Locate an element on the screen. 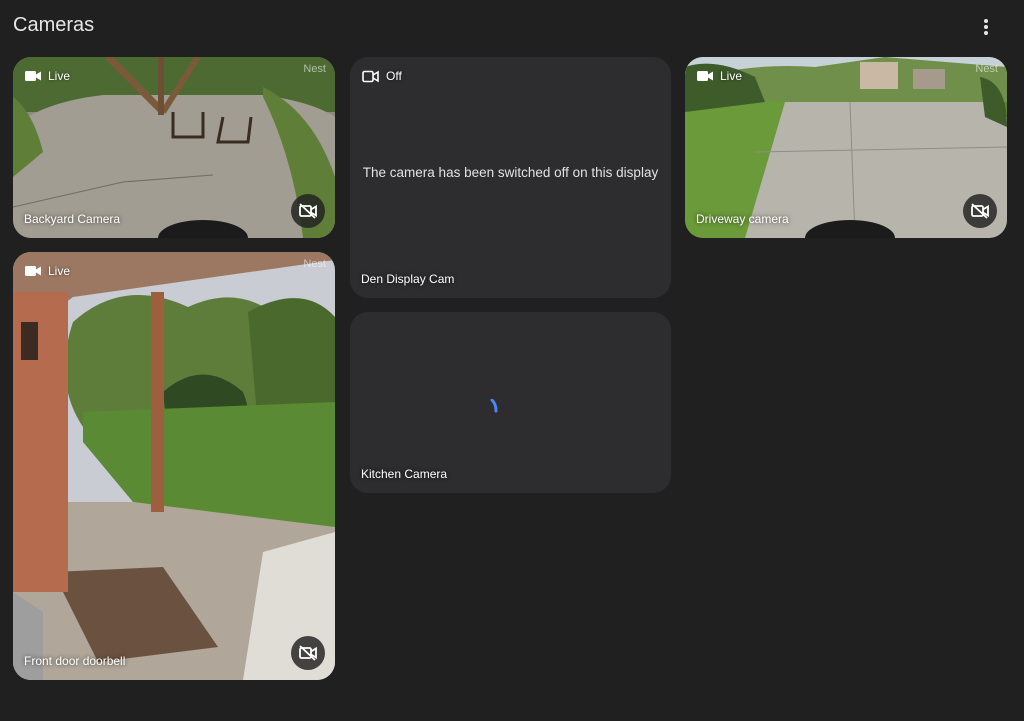 The image size is (1024, 721). camera-card-kitchen: Kitchen Camera is located at coordinates (510, 402).